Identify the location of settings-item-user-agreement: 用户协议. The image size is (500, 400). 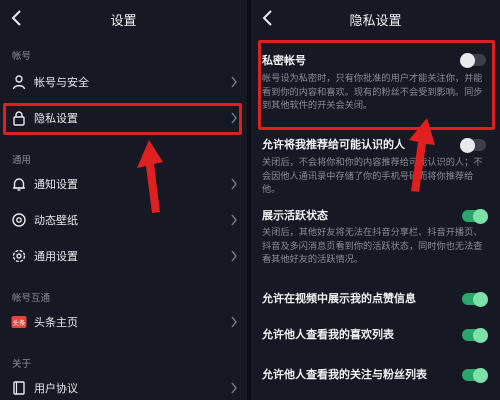
(123, 386).